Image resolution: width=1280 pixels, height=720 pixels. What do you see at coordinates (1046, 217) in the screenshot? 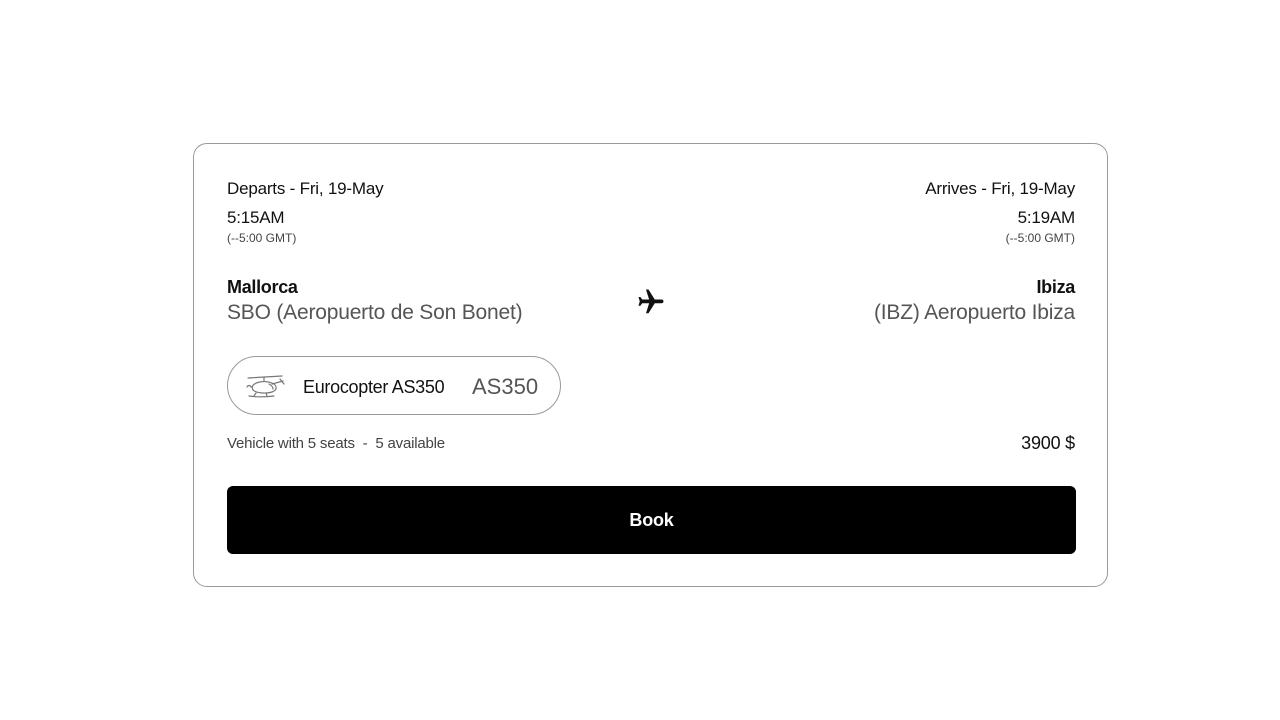
I see `arrival-time: 5:19AM` at bounding box center [1046, 217].